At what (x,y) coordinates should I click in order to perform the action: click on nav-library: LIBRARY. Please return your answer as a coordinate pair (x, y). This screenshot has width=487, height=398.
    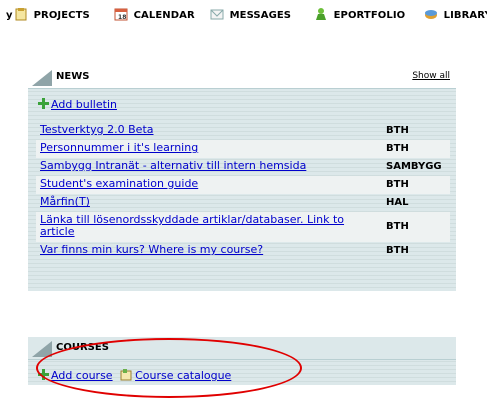
    Looking at the image, I should click on (455, 16).